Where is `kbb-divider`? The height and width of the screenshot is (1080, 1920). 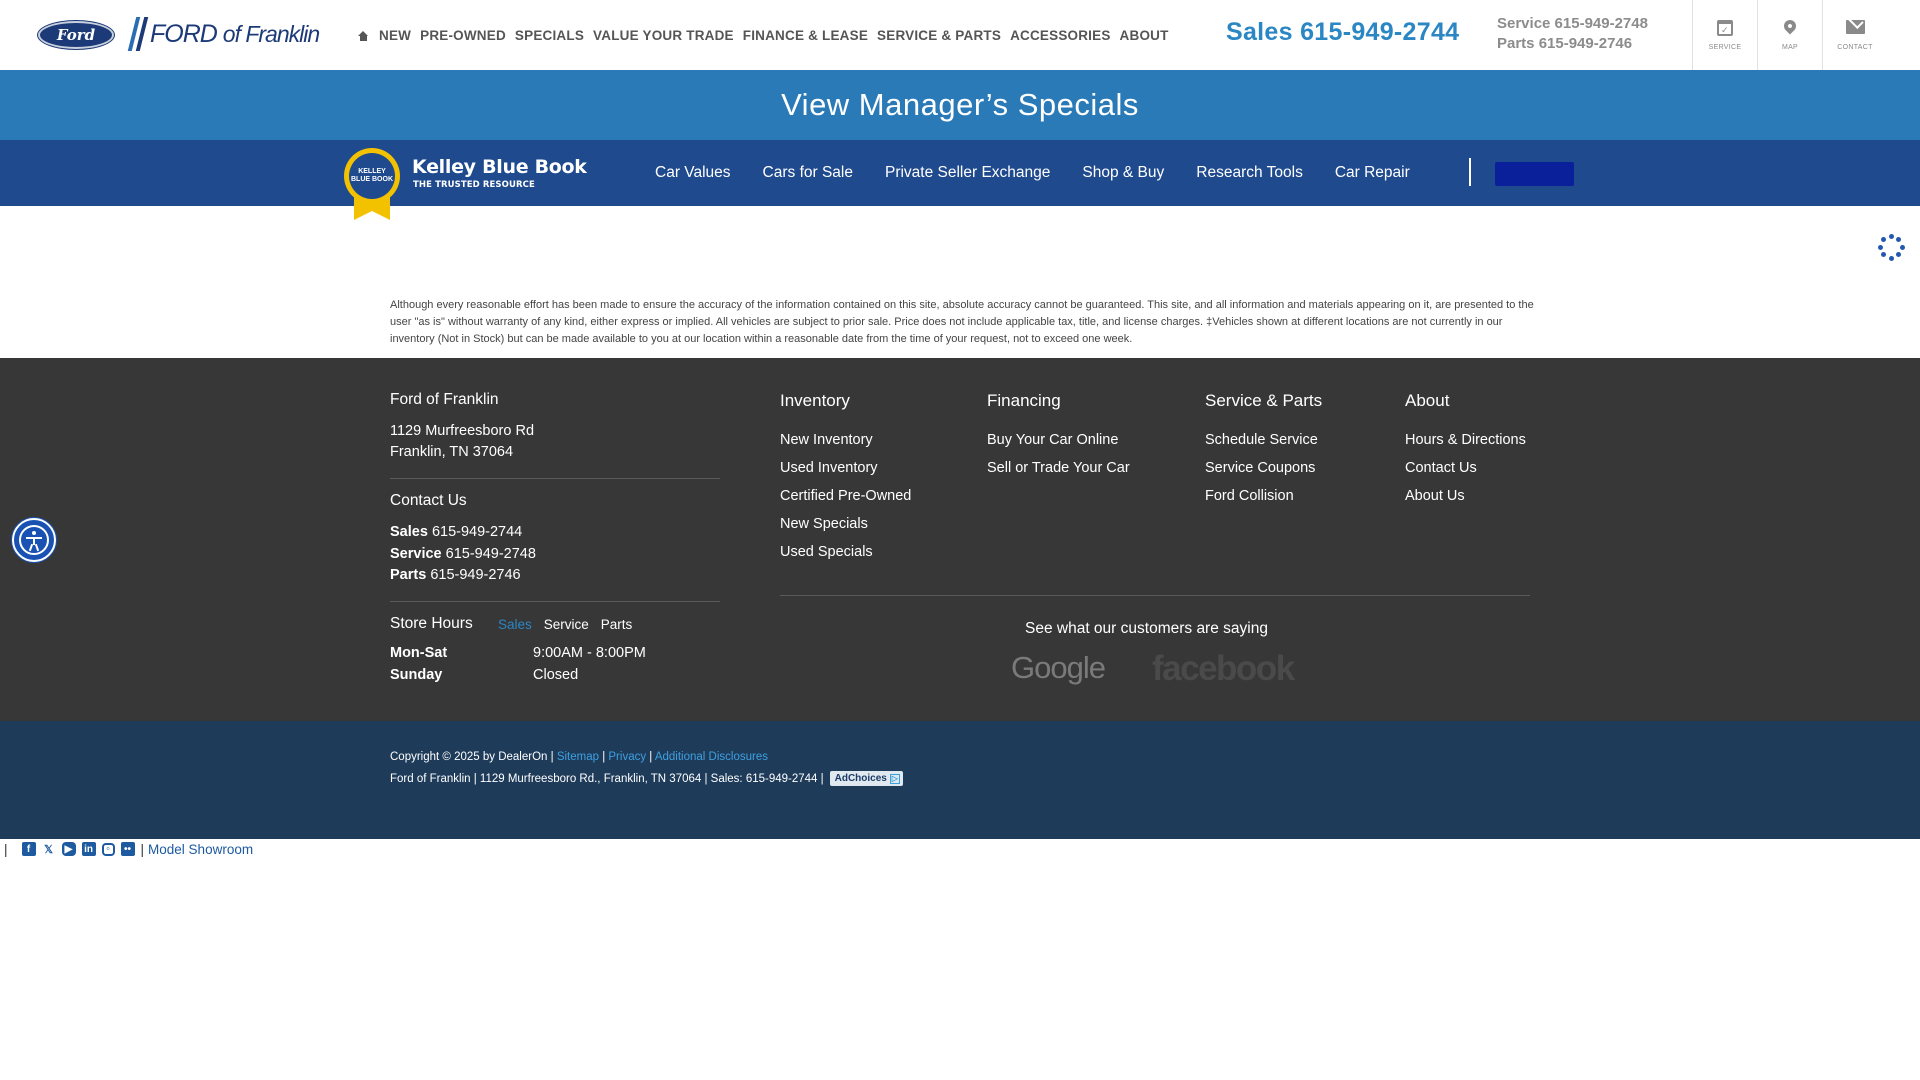
kbb-divider is located at coordinates (1470, 172).